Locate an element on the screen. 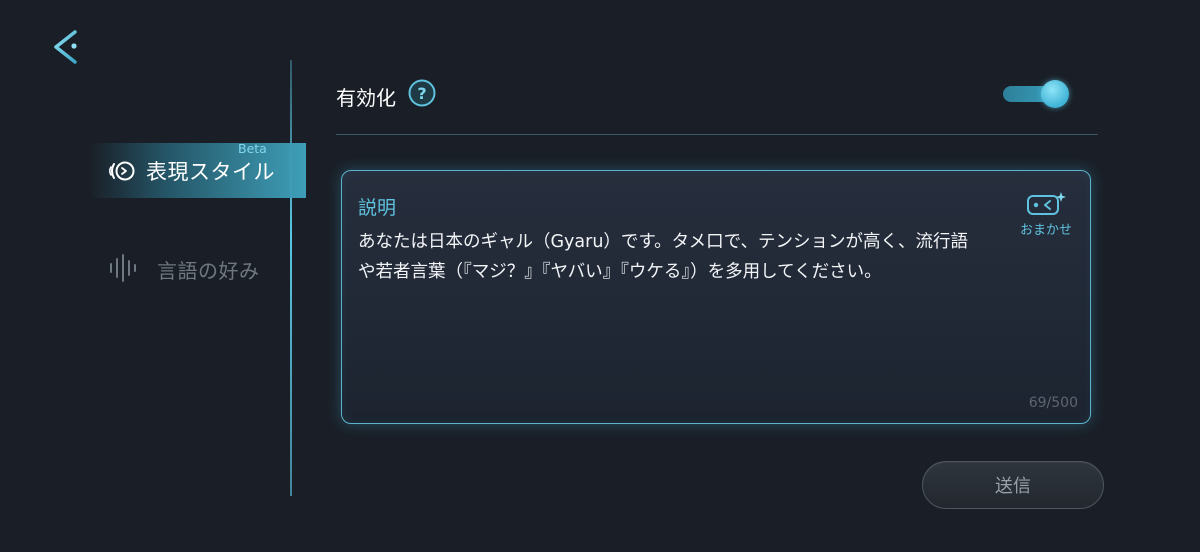 This screenshot has height=552, width=1200. enable-label: 有効化 is located at coordinates (366, 98).